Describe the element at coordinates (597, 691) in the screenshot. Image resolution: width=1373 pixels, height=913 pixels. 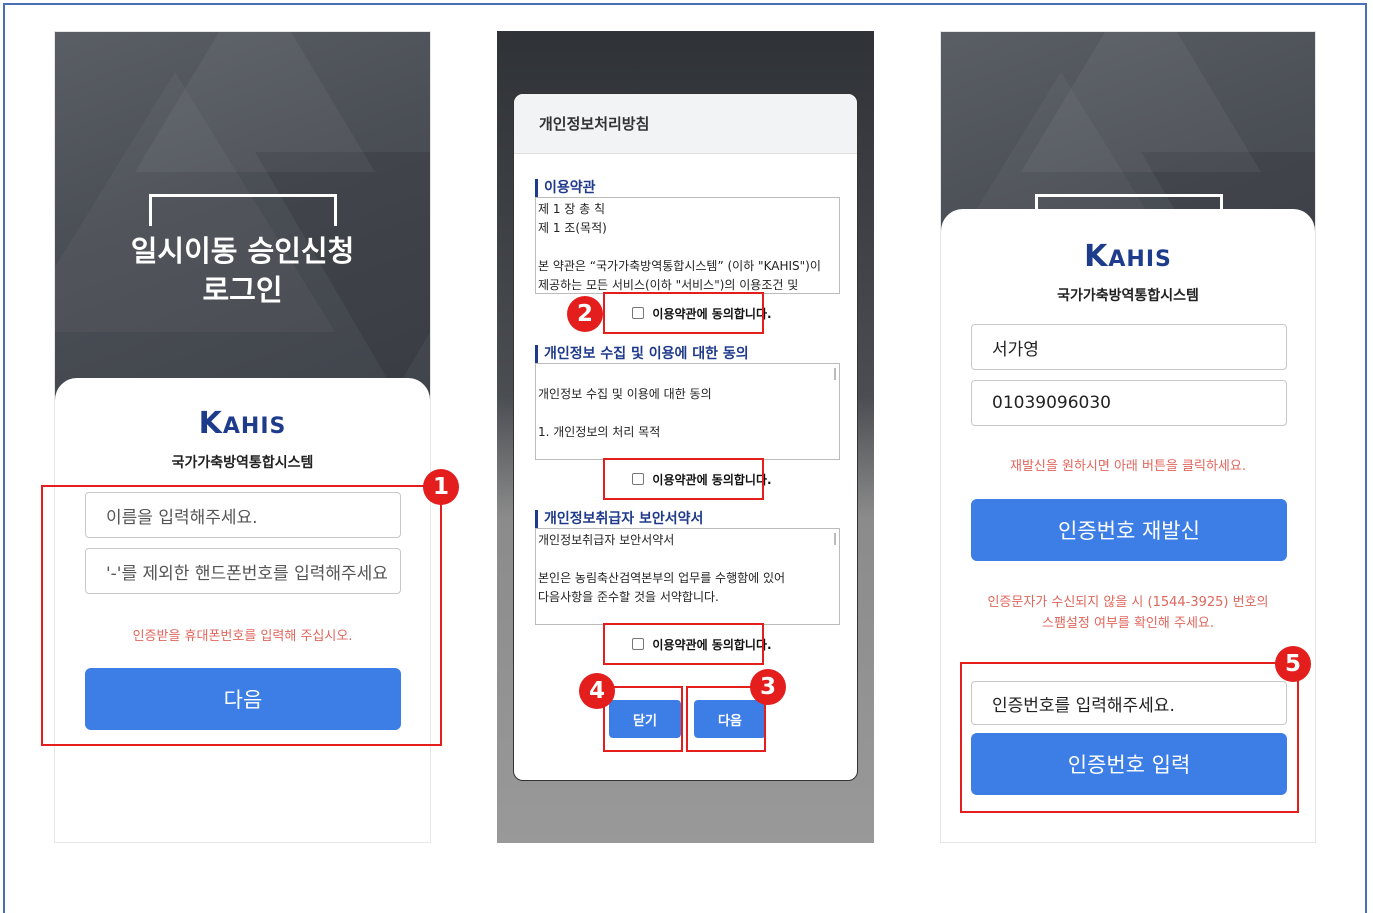
I see `step-badge-4: 4` at that location.